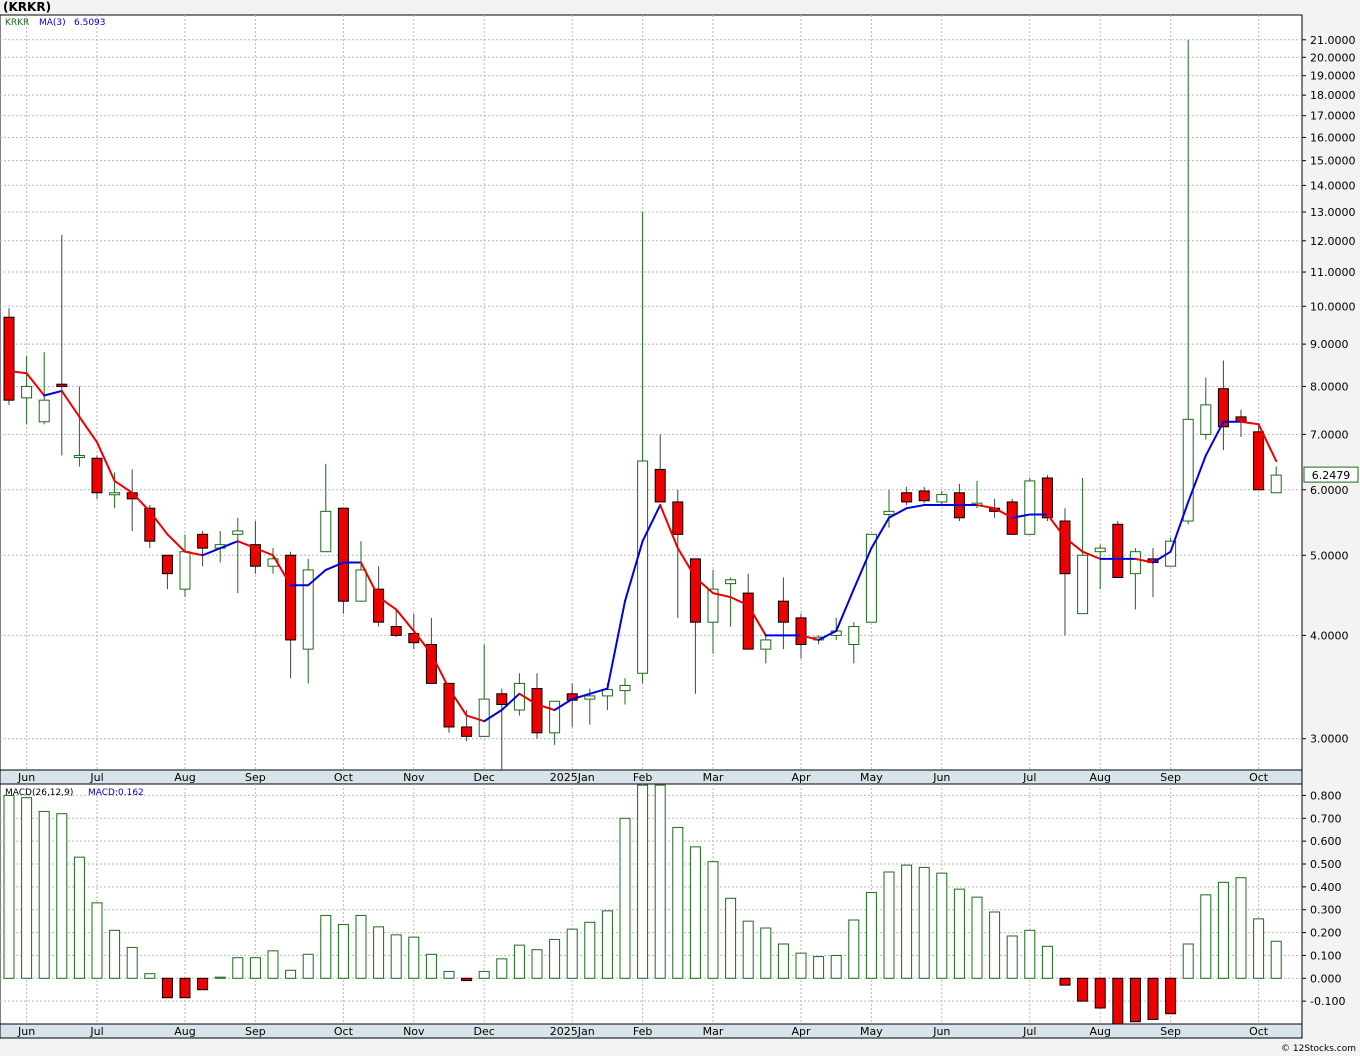 The image size is (1360, 1060). I want to click on price-y-tick-label: 21.0000, so click(1333, 40).